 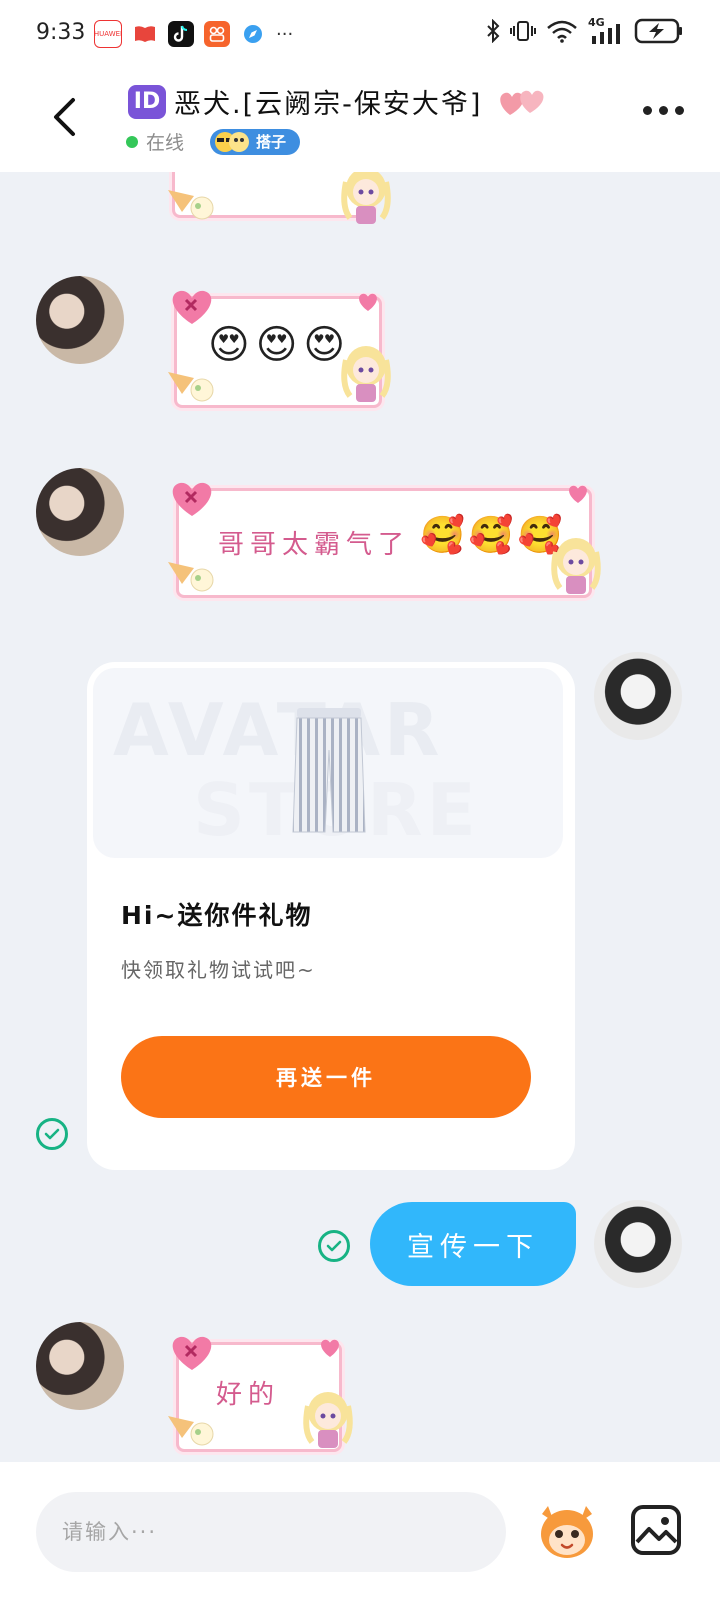 I want to click on more-options-button, so click(x=663, y=110).